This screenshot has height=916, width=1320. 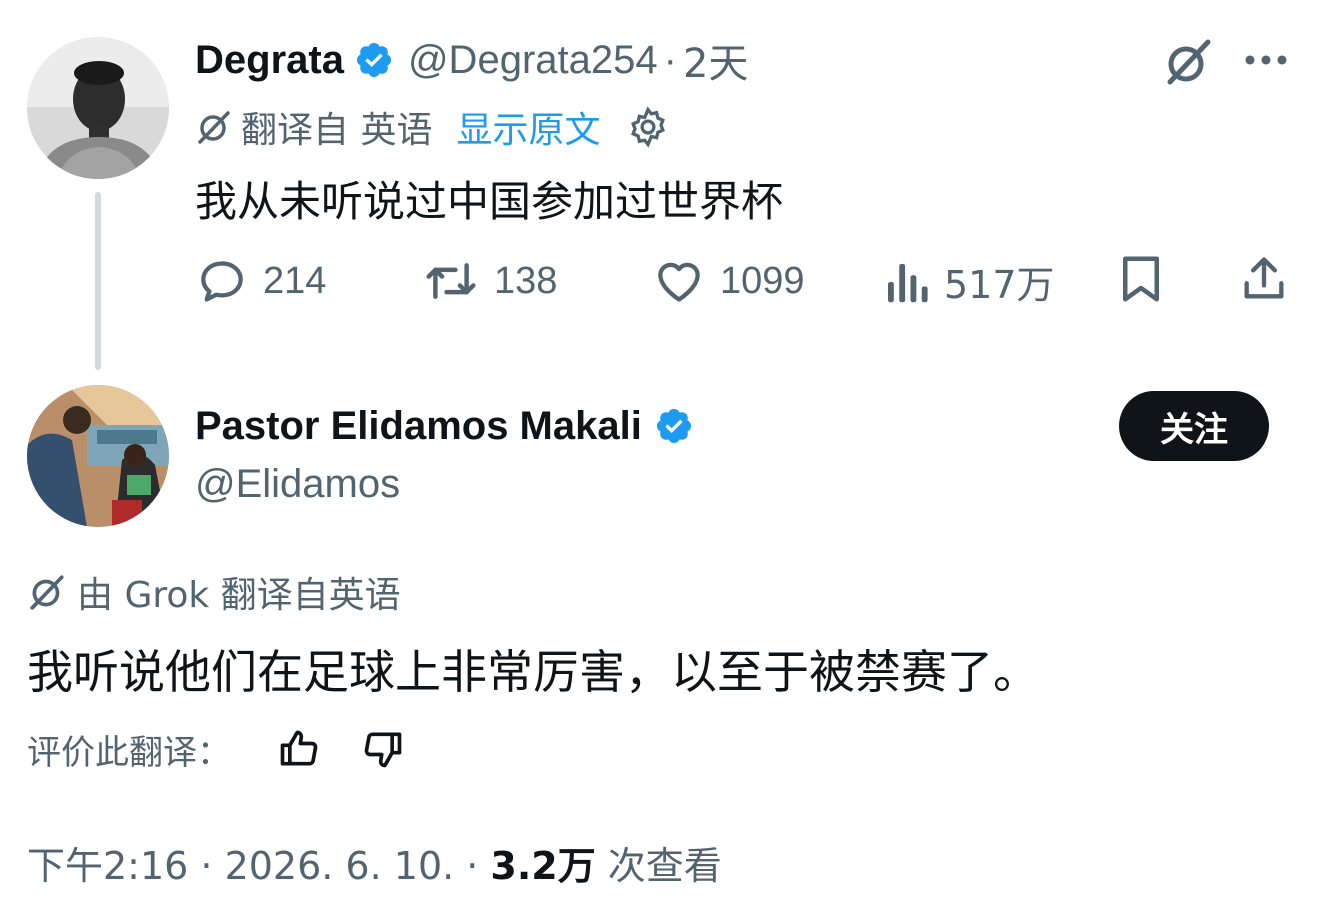 I want to click on translation-bar: 翻译自 英语 显示原文, so click(x=432, y=127).